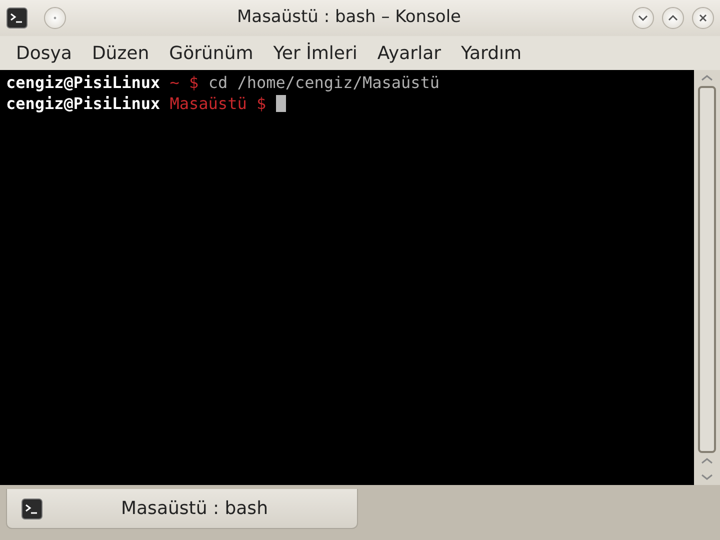  What do you see at coordinates (194, 509) in the screenshot?
I see `tab-label: Masaüstü : bash` at bounding box center [194, 509].